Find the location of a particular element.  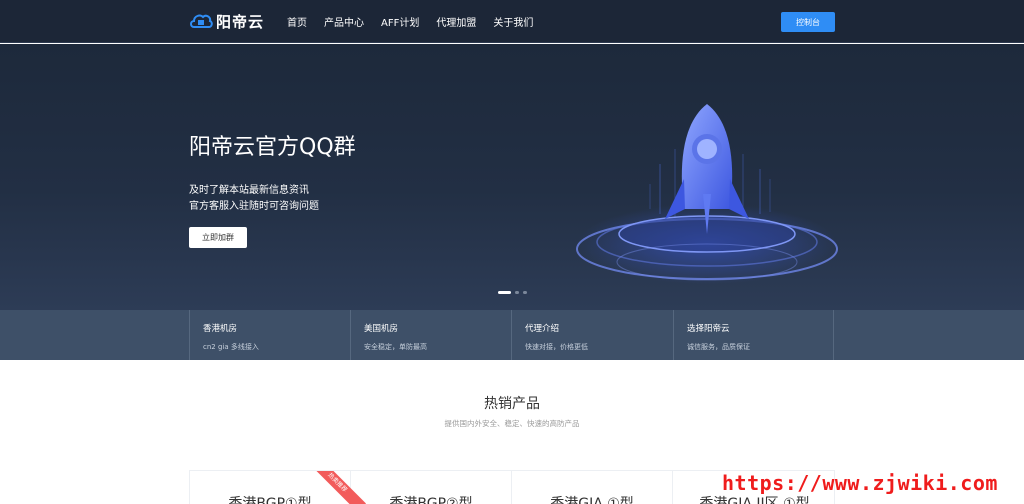

feature-title: 选择阳帝云 is located at coordinates (708, 329).